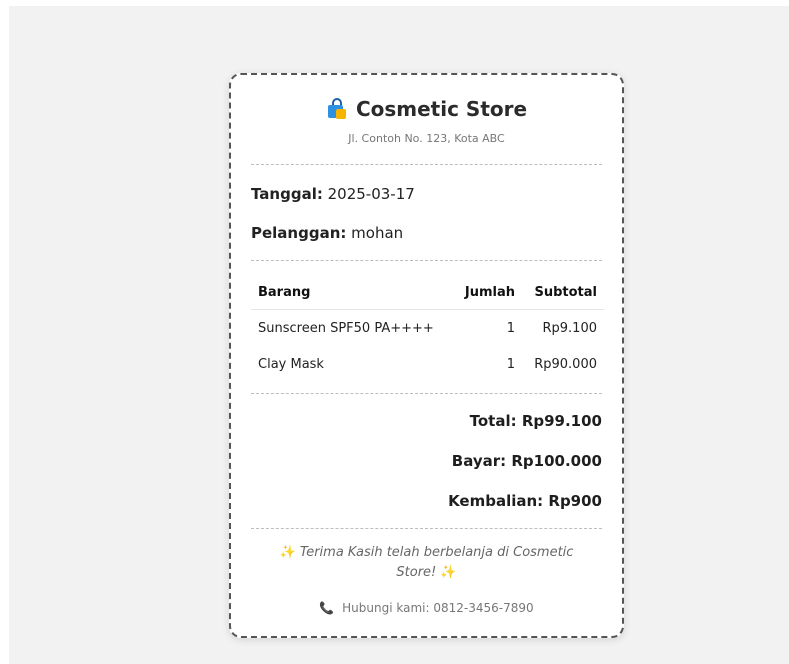 The height and width of the screenshot is (664, 789). Describe the element at coordinates (327, 608) in the screenshot. I see `phone-icon: 📞` at that location.